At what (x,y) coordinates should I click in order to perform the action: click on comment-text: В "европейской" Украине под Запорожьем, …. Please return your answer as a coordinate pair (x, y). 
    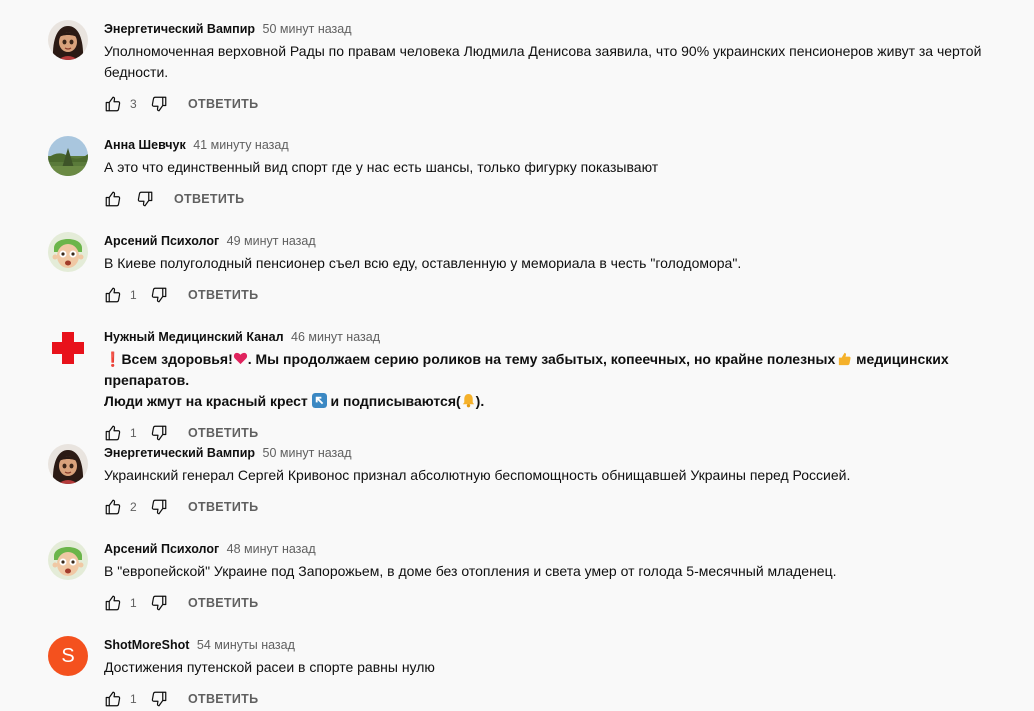
    Looking at the image, I should click on (470, 571).